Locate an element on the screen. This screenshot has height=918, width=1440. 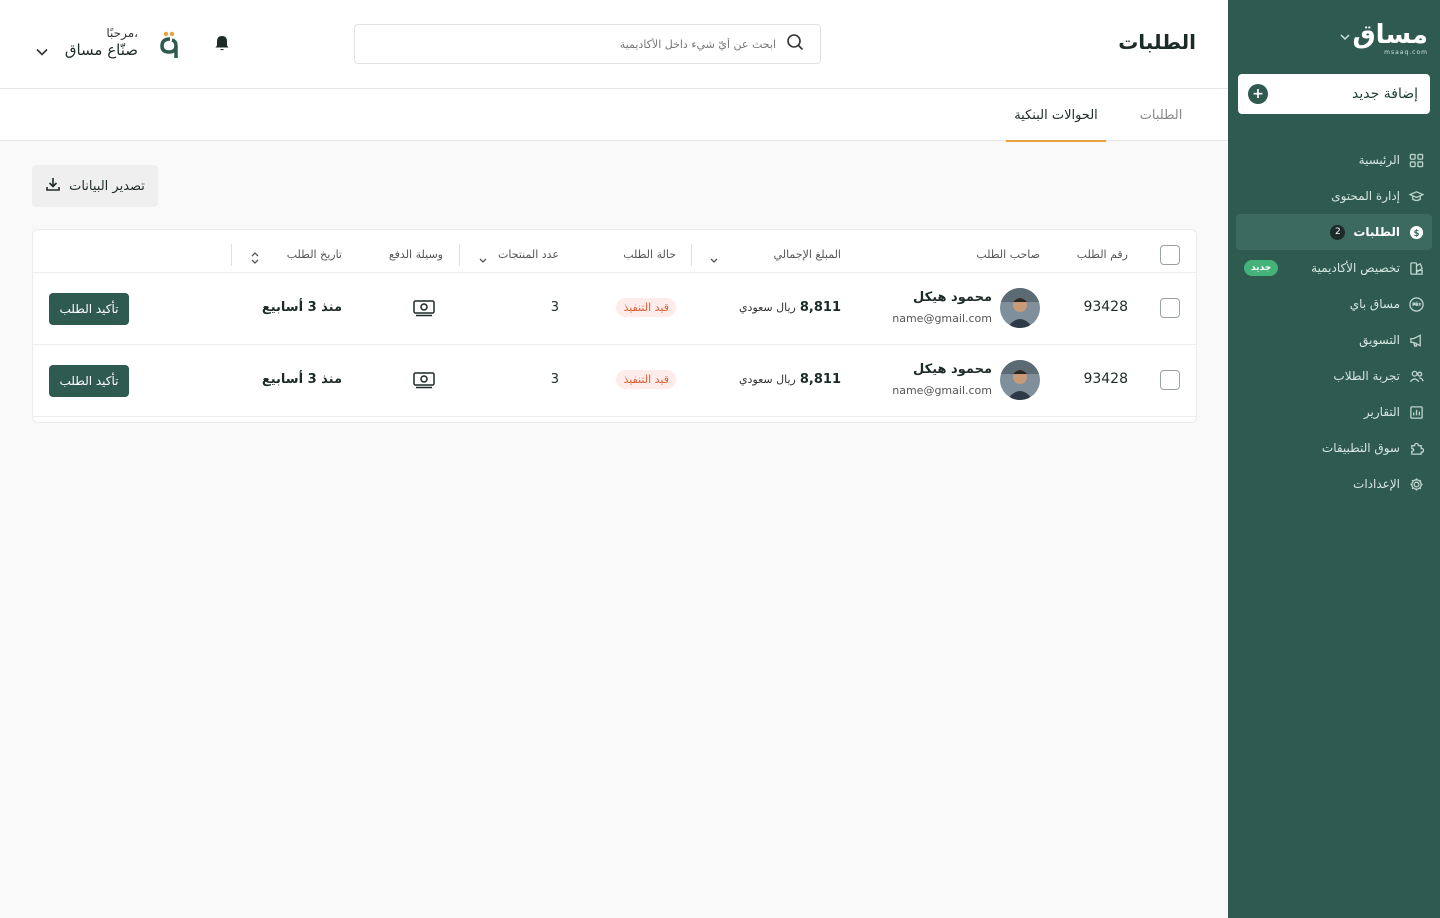
new-badge: جديد is located at coordinates (1261, 268).